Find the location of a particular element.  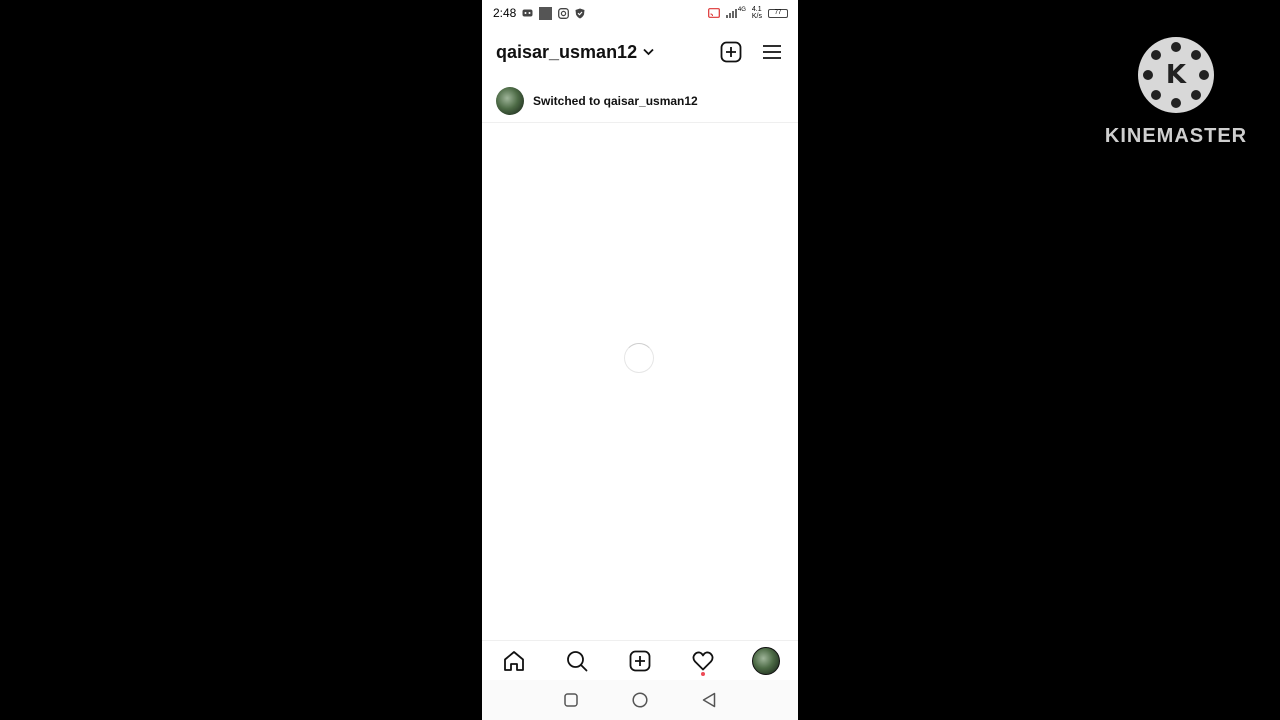

kinemaster-logo-letter: K is located at coordinates (1176, 75).